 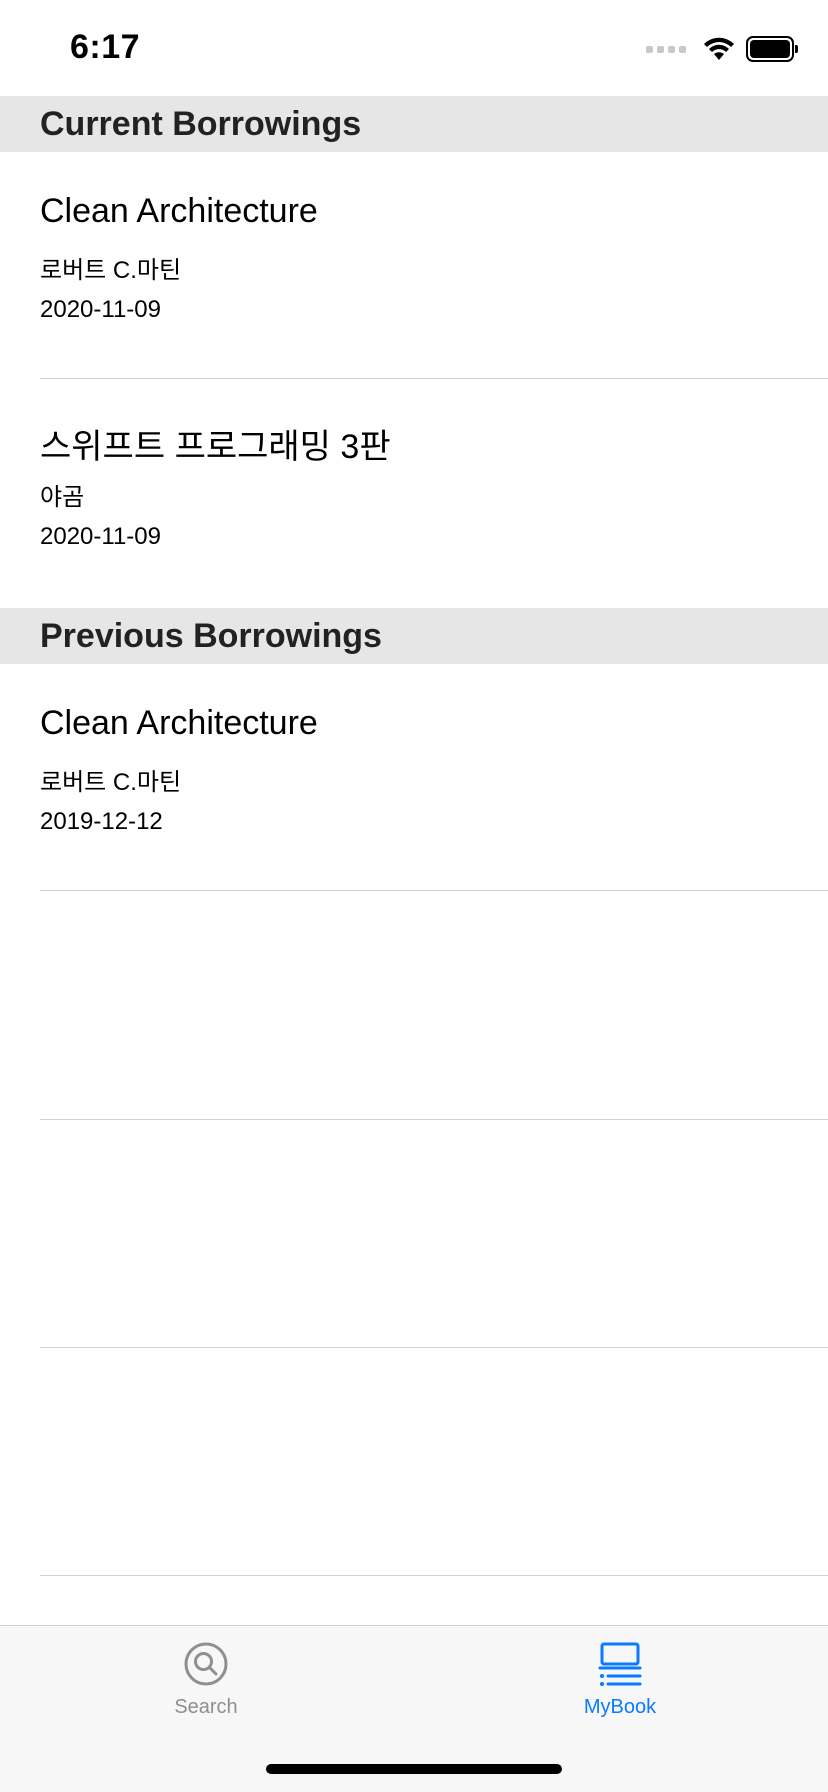 I want to click on section-header-previous: Previous Borrowings, so click(x=414, y=636).